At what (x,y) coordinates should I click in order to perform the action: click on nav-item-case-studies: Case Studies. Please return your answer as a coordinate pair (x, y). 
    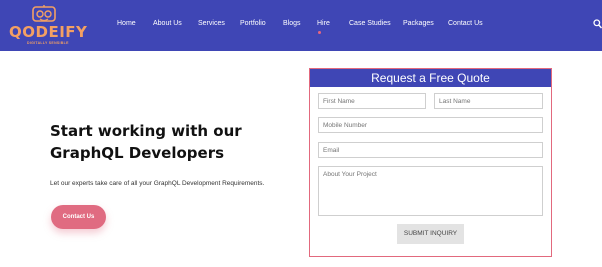
    Looking at the image, I should click on (370, 24).